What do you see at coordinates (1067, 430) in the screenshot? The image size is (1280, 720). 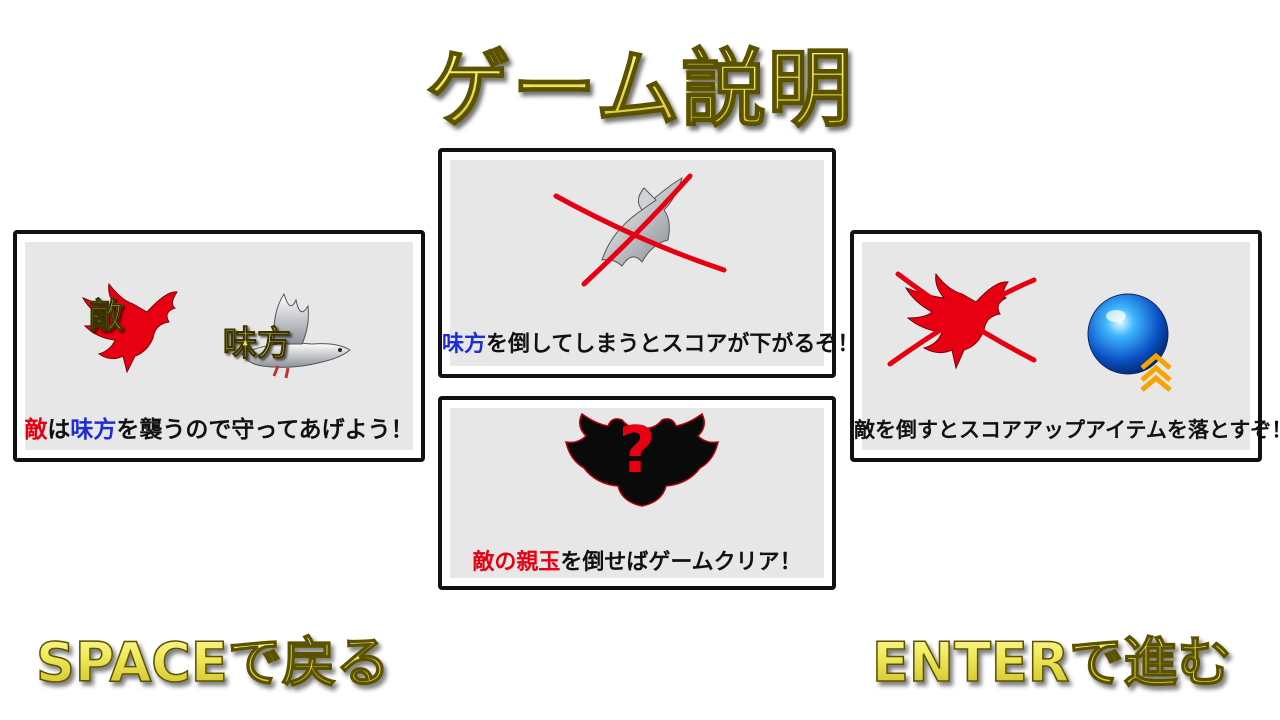 I see `panel-right-caption: 敵を倒すとスコアアップアイテムを落とすぞ！` at bounding box center [1067, 430].